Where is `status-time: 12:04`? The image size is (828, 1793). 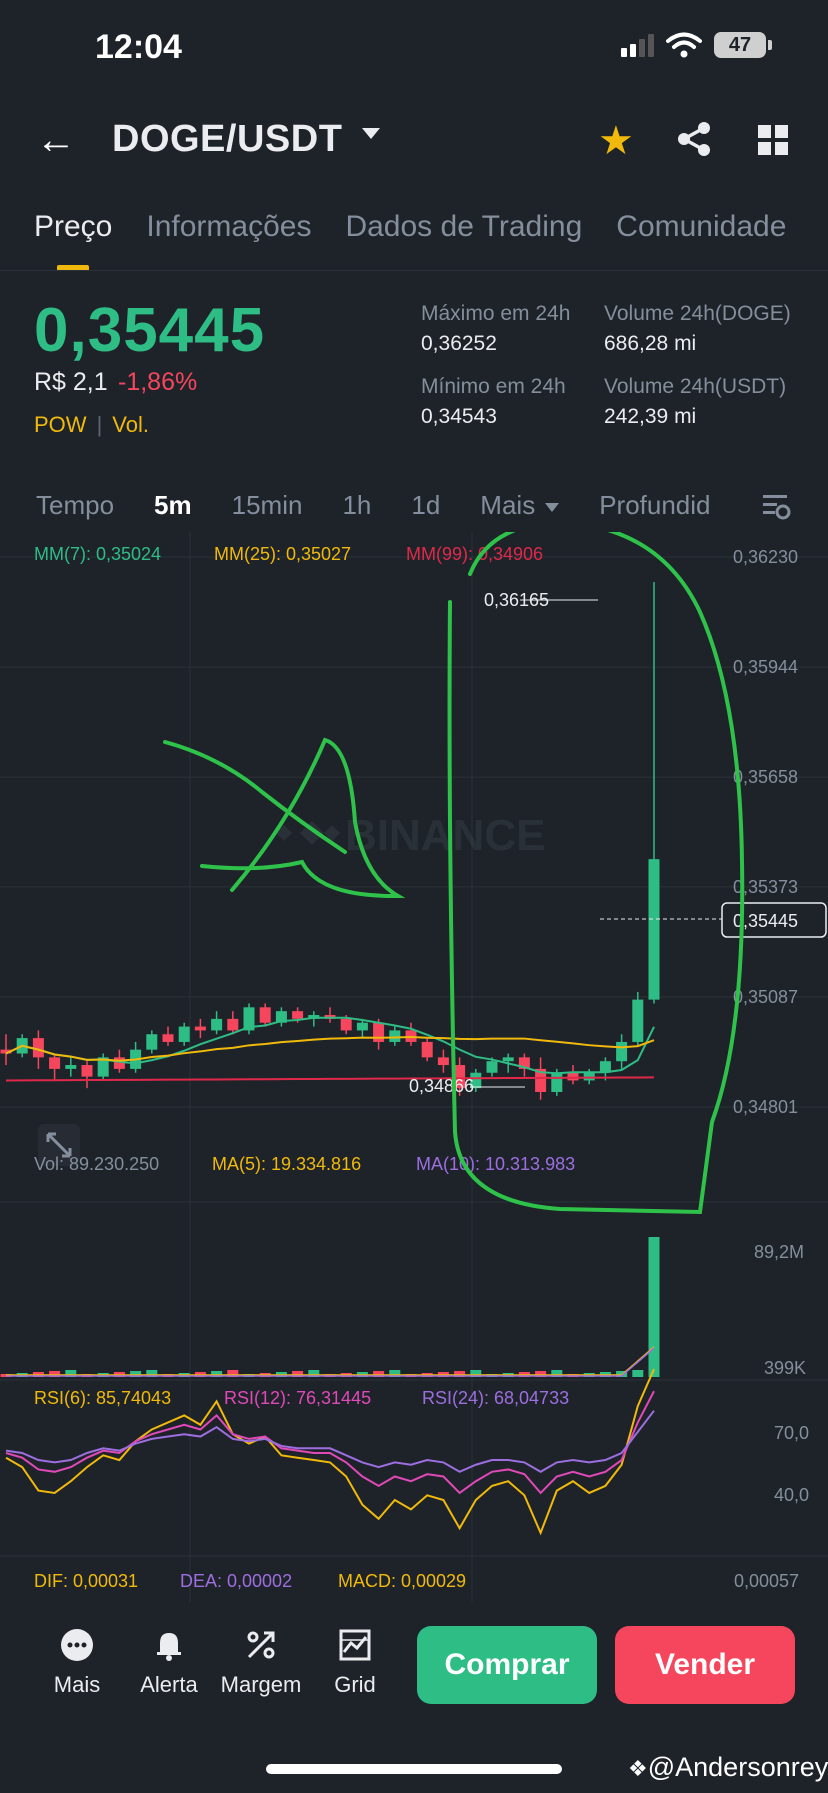 status-time: 12:04 is located at coordinates (138, 47).